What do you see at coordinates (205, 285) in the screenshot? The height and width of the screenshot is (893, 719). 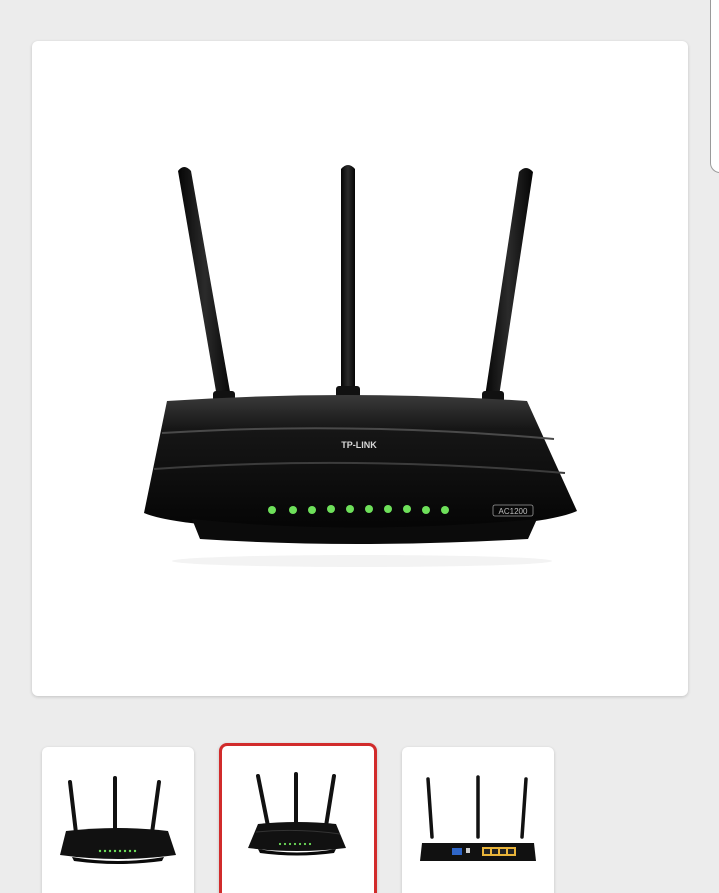 I see `antenna-left` at bounding box center [205, 285].